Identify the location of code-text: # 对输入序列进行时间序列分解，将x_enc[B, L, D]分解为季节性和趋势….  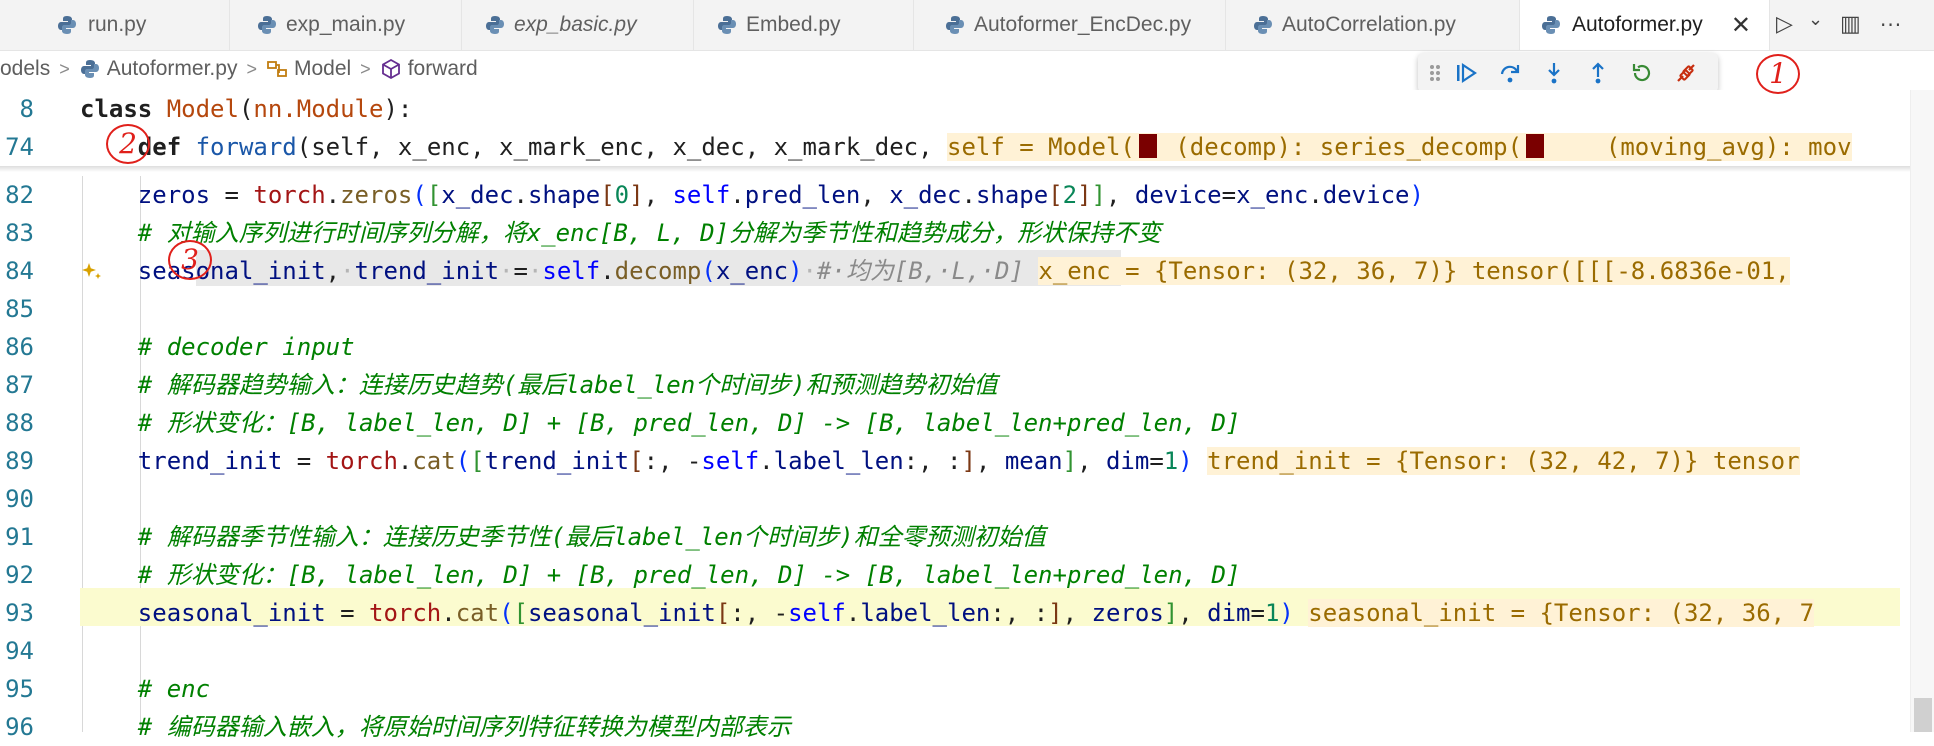
(620, 233).